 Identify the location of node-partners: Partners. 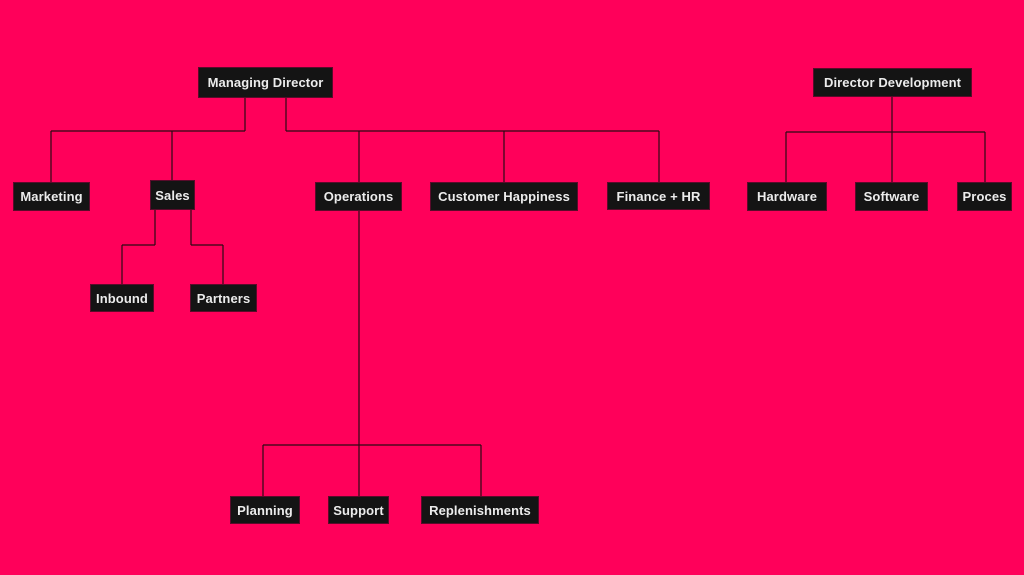
(223, 298).